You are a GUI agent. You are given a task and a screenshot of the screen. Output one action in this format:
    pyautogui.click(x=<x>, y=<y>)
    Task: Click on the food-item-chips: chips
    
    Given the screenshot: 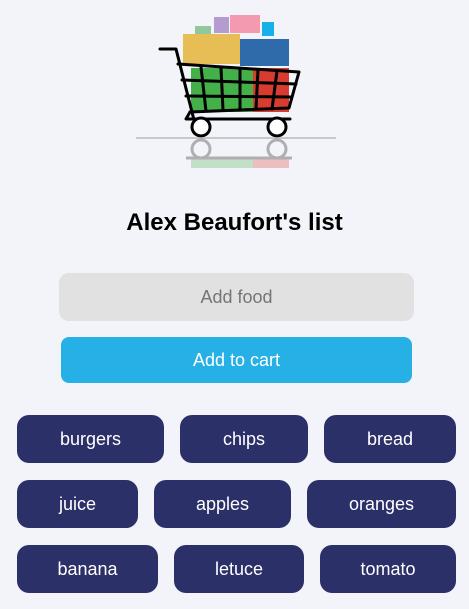 What is the action you would take?
    pyautogui.click(x=244, y=439)
    